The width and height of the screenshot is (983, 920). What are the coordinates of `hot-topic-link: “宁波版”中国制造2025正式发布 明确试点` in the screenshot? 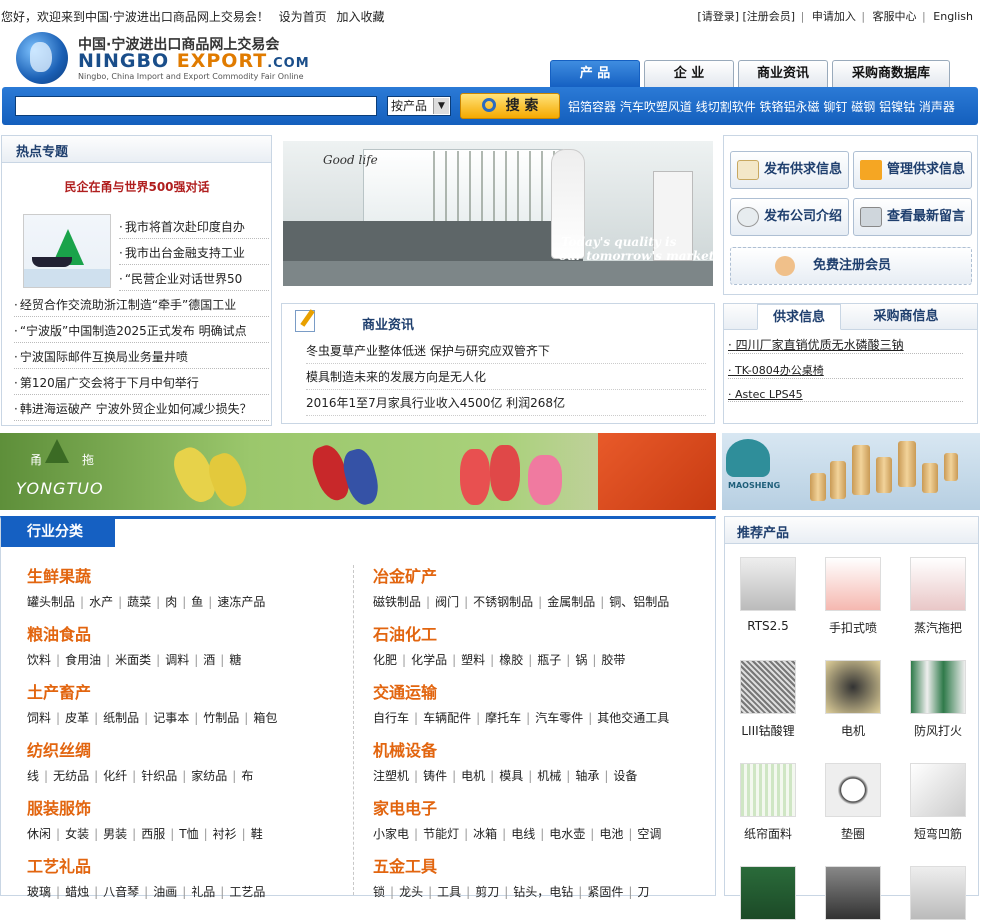 It's located at (141, 332).